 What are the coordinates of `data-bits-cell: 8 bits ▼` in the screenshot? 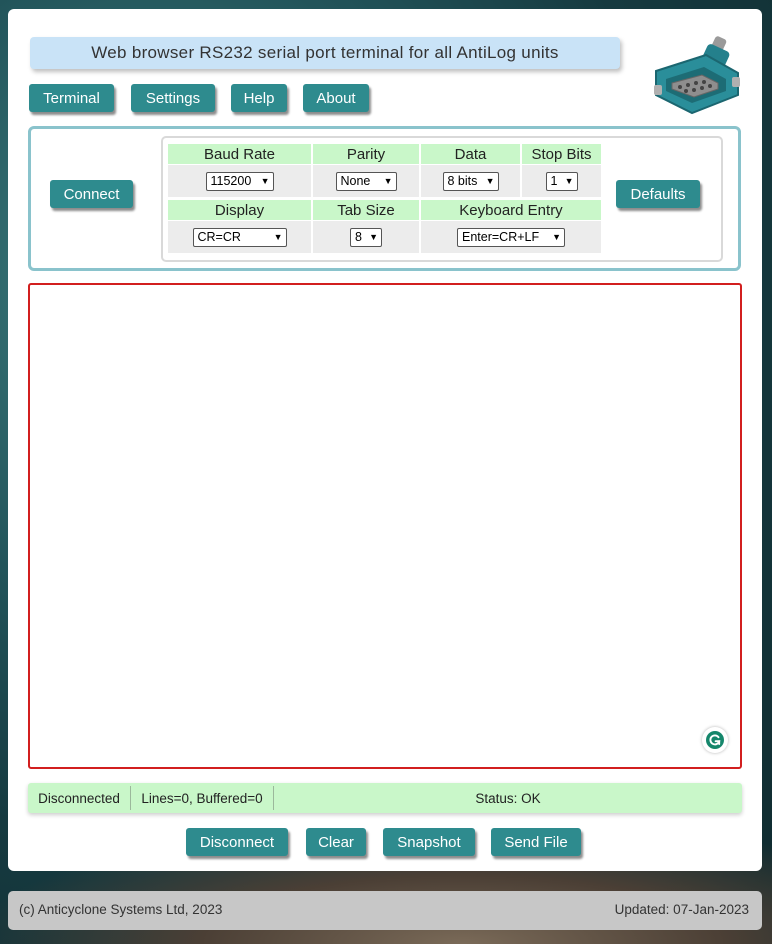 It's located at (470, 181).